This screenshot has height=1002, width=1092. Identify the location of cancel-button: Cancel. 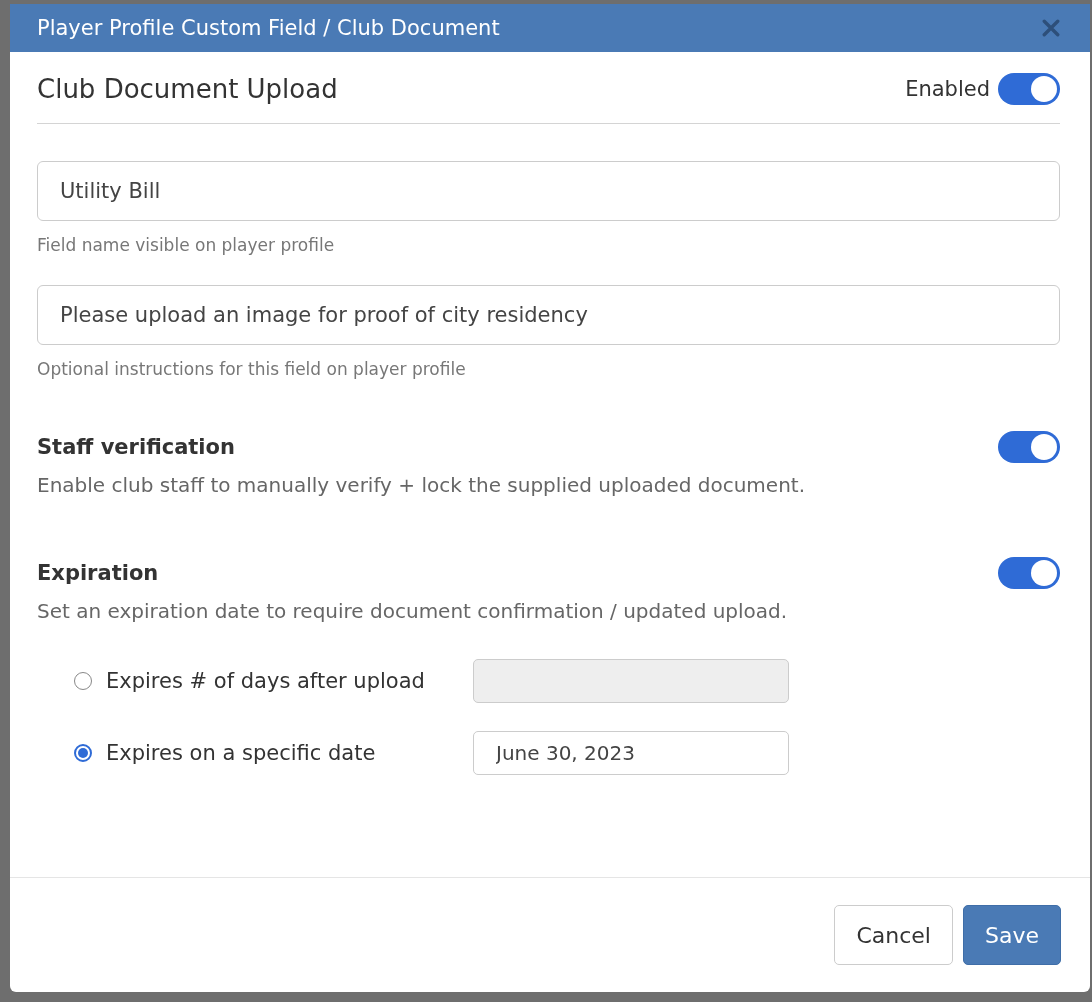
(893, 935).